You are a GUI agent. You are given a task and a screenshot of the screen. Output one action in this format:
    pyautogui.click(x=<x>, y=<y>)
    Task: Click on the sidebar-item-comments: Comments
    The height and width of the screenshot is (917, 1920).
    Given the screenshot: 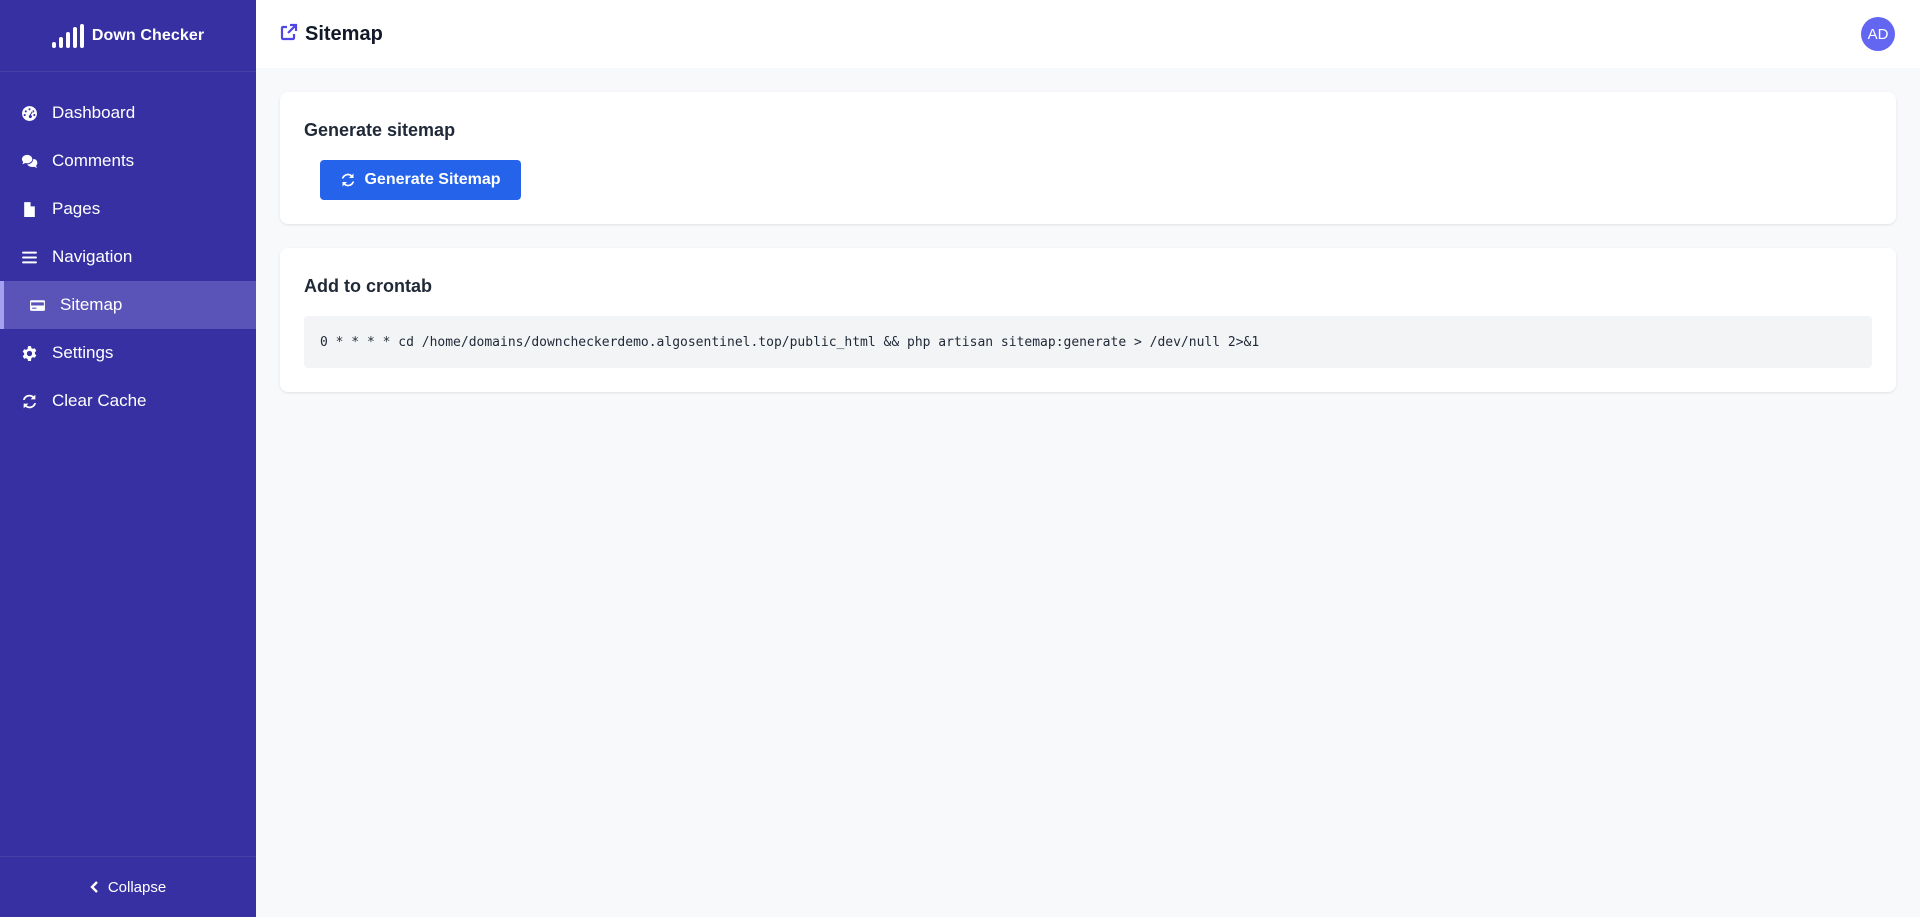 What is the action you would take?
    pyautogui.click(x=128, y=161)
    